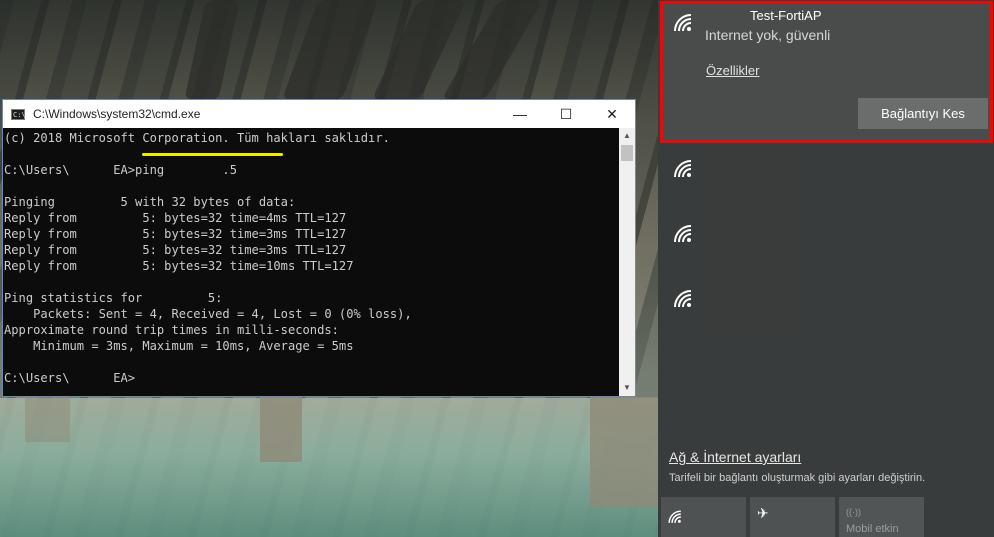 The width and height of the screenshot is (994, 537). I want to click on cmd-scrollbar: ▲ ▼, so click(627, 262).